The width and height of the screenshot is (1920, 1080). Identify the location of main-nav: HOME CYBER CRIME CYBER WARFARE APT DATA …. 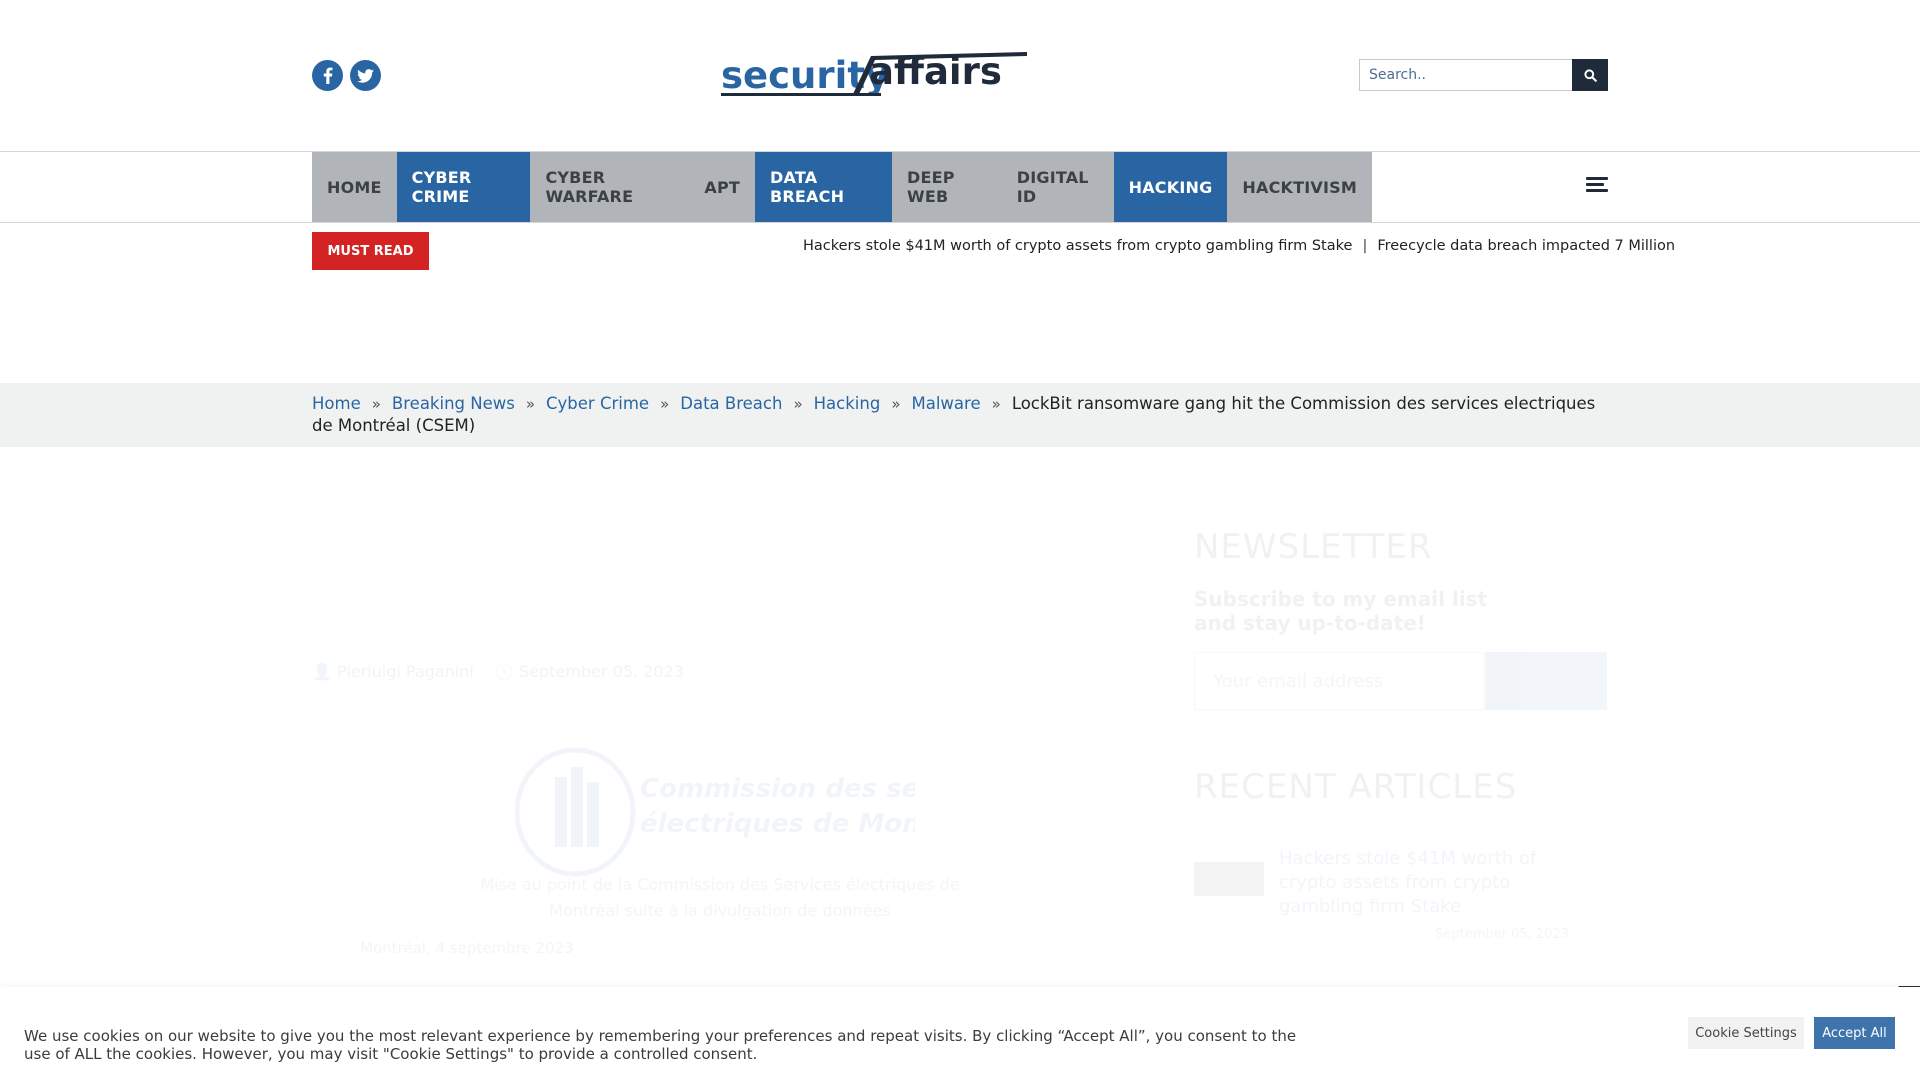
(842, 187).